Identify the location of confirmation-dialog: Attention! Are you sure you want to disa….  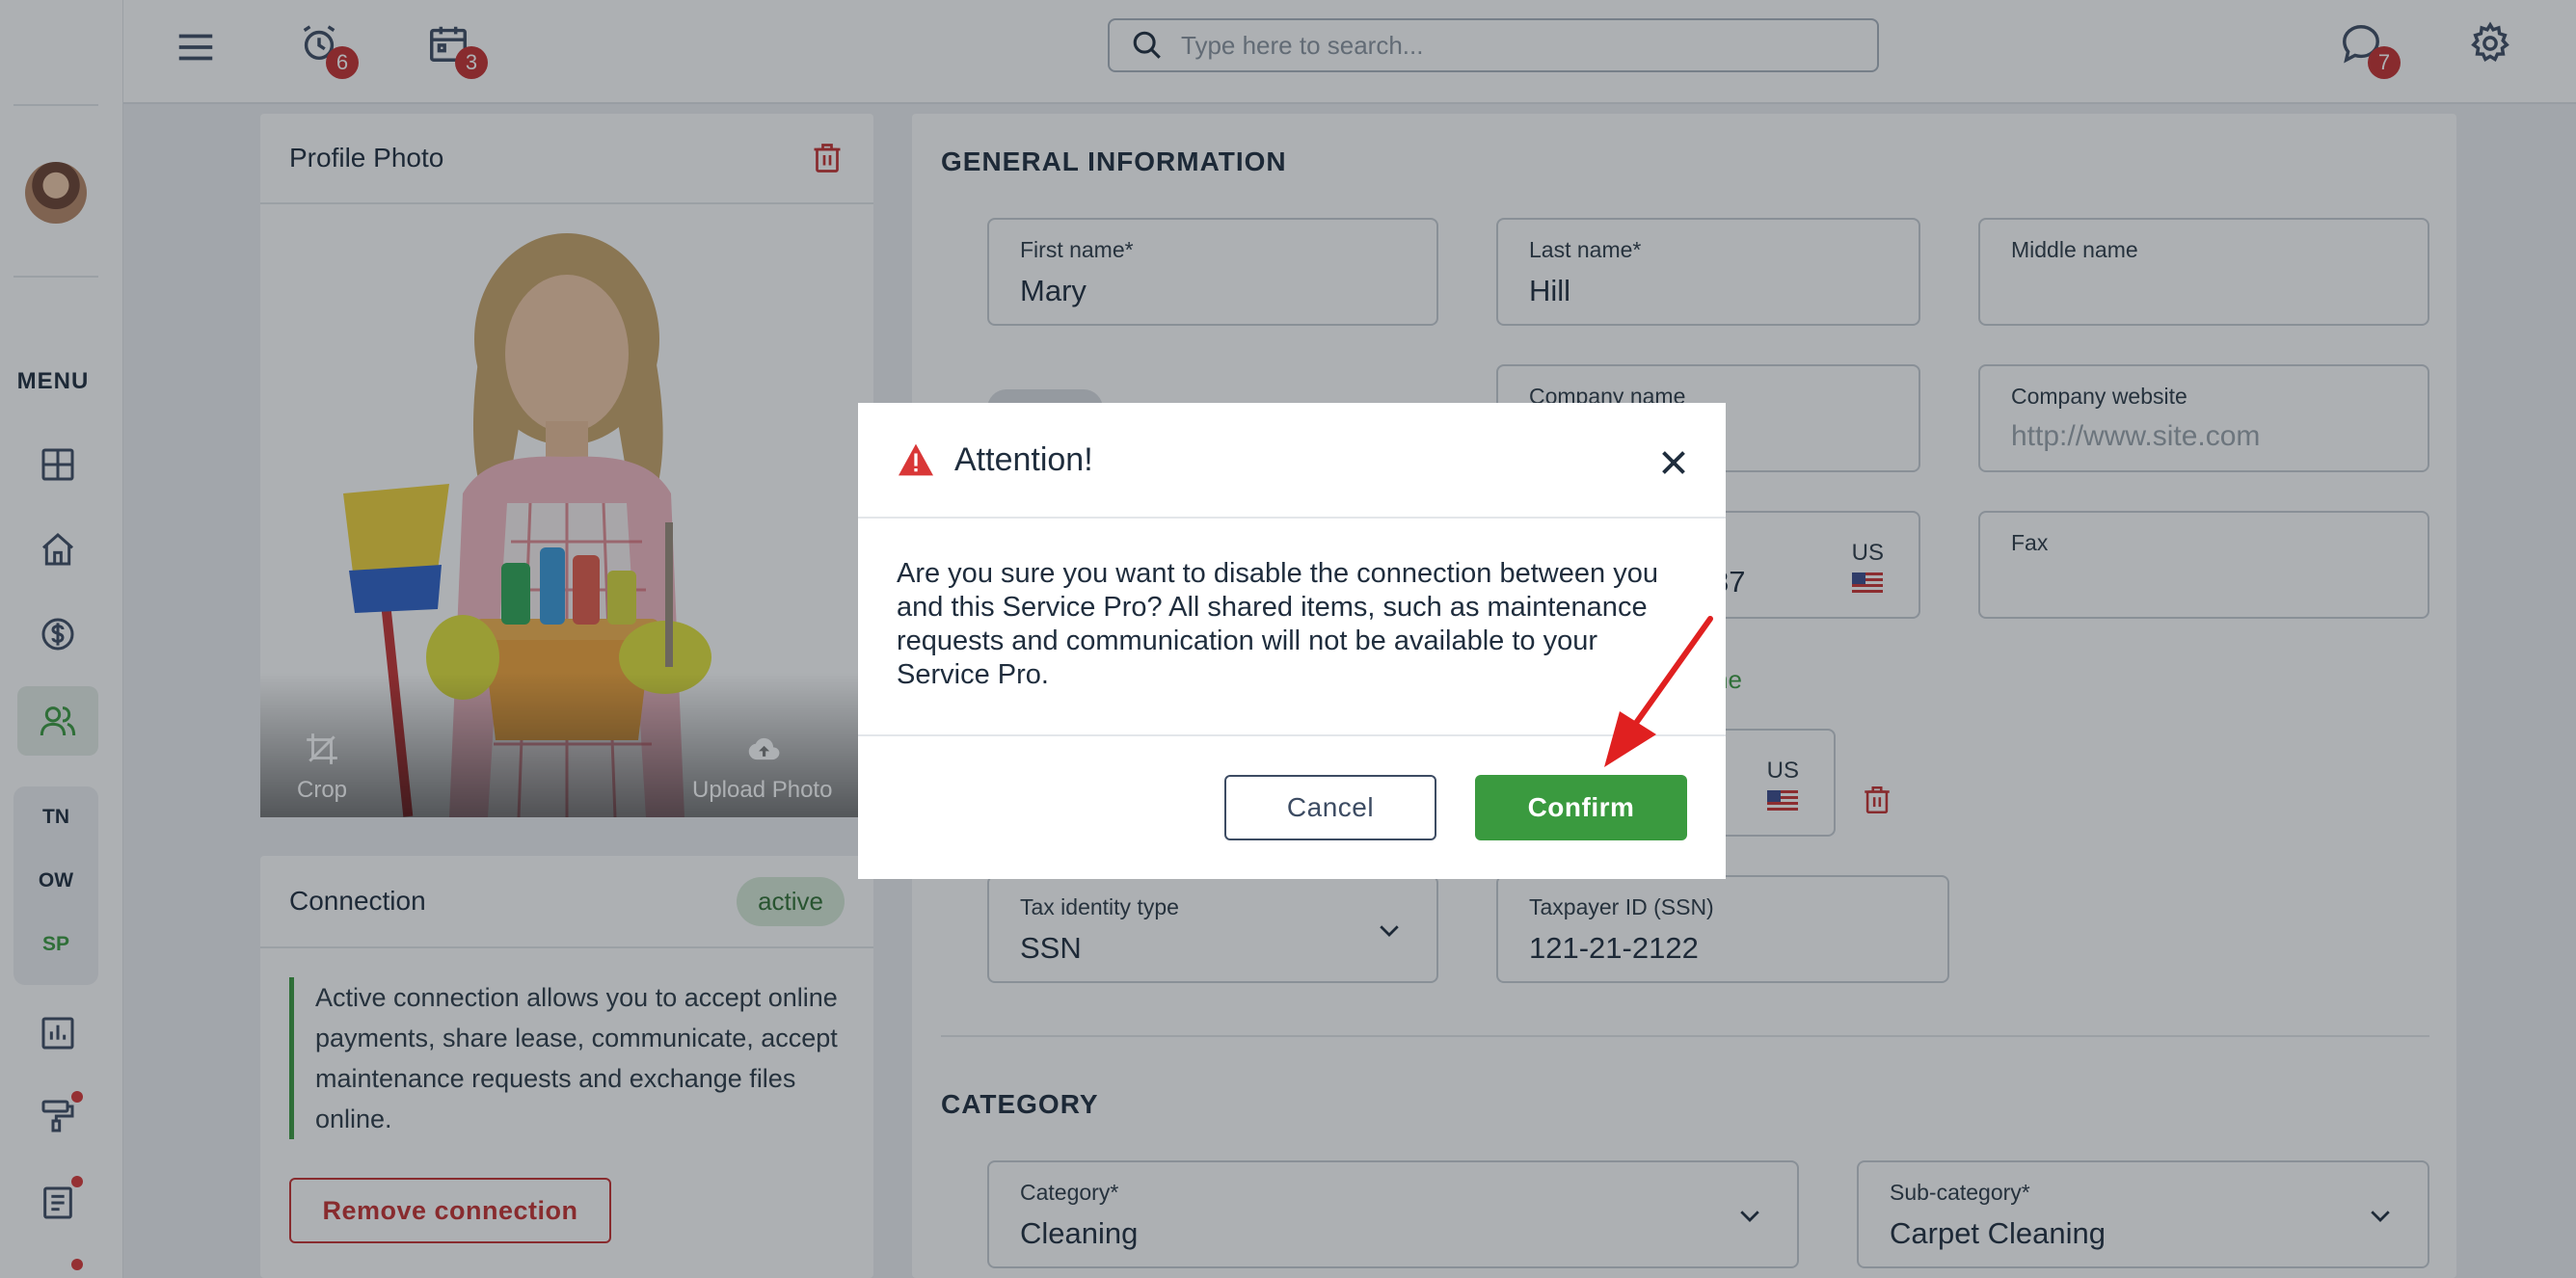
(1292, 641).